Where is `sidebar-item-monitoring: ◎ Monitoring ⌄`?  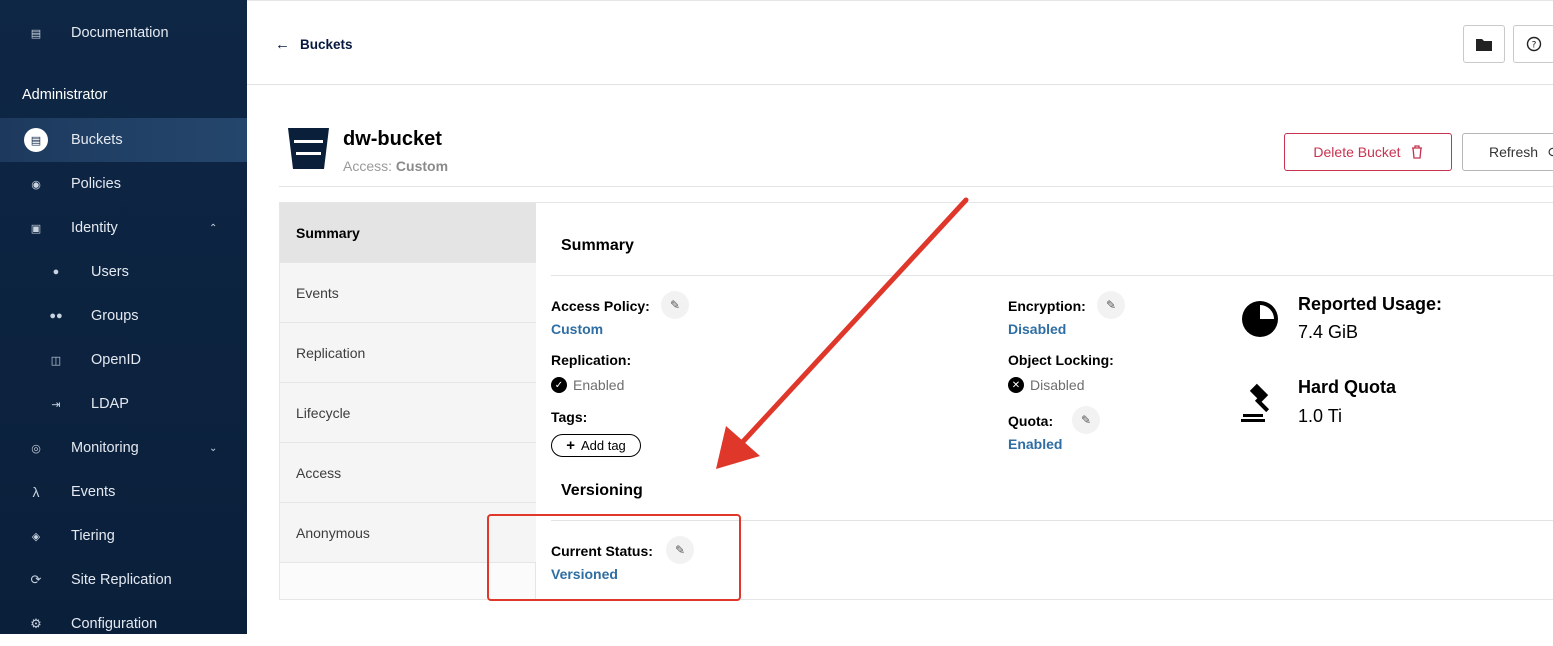
sidebar-item-monitoring: ◎ Monitoring ⌄ is located at coordinates (123, 448).